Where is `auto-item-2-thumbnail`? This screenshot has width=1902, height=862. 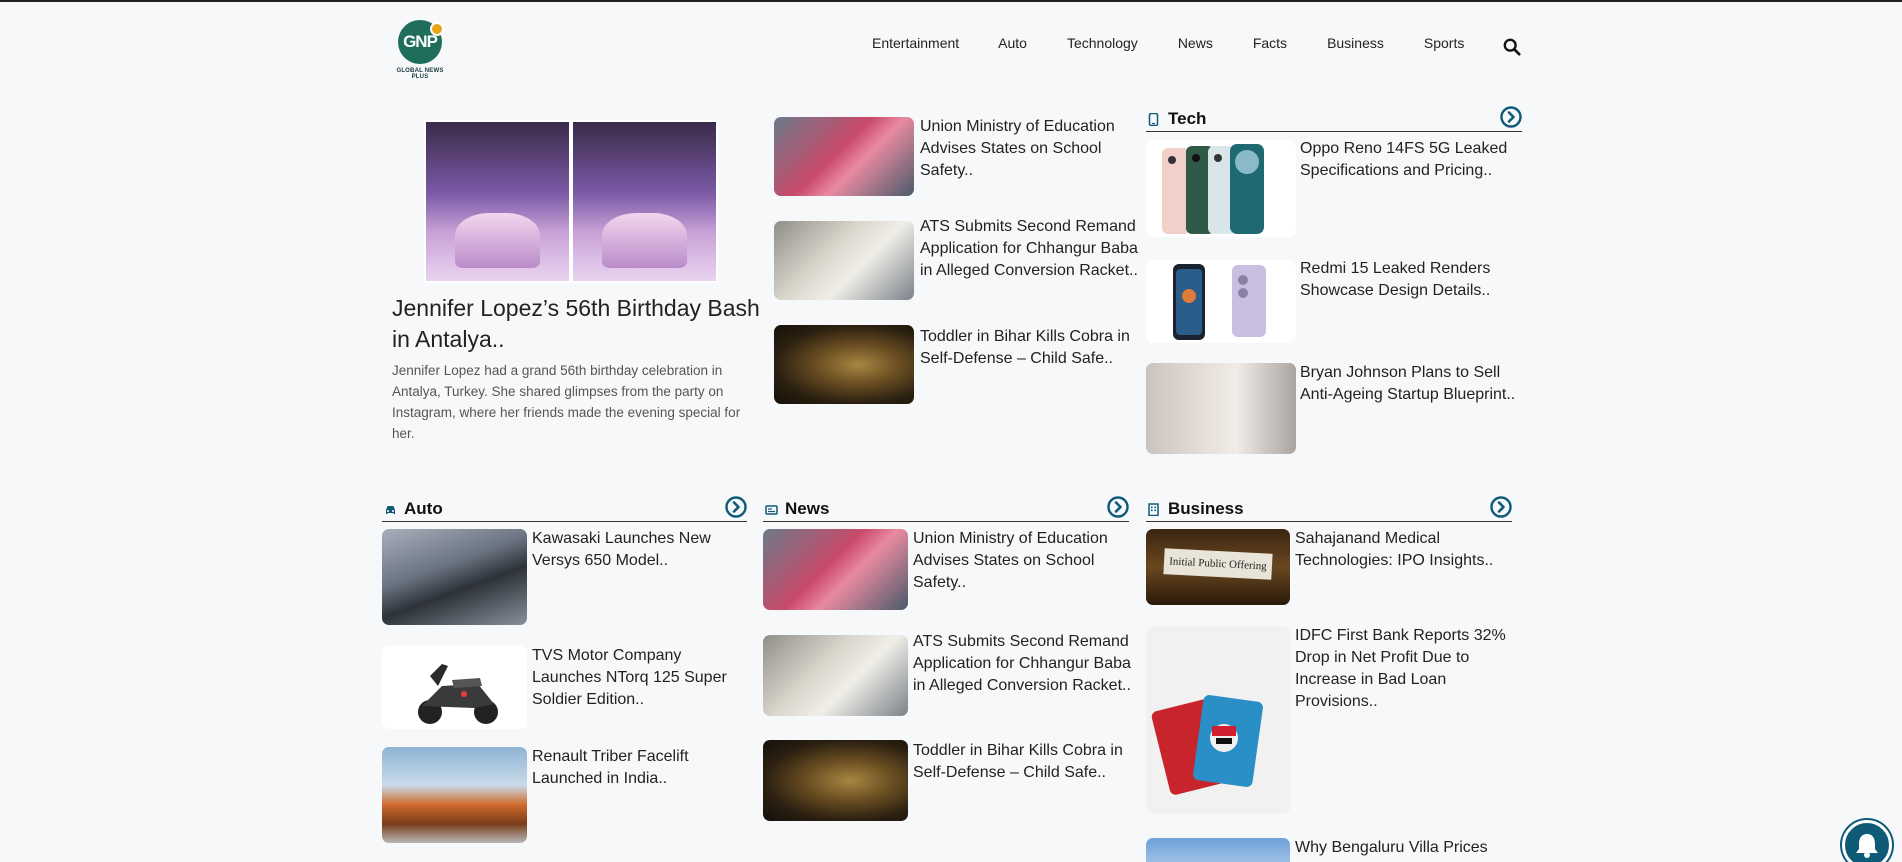
auto-item-2-thumbnail is located at coordinates (454, 687).